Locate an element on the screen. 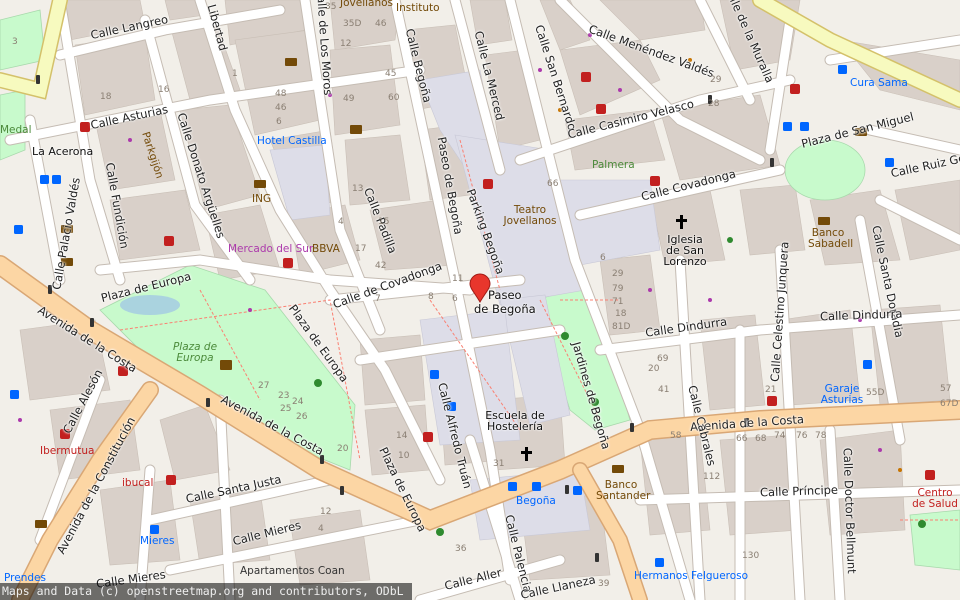  house-number: 24 is located at coordinates (298, 402).